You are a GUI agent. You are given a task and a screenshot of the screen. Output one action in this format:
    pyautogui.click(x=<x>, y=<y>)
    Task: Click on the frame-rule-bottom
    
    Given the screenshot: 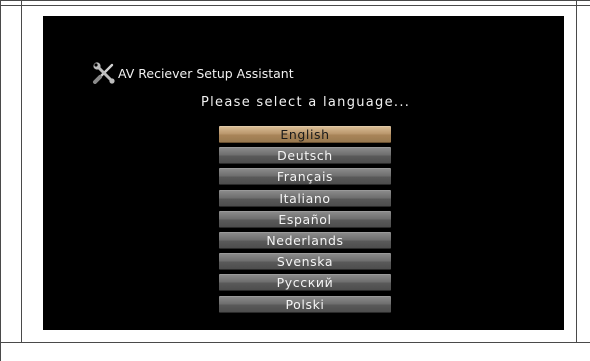 What is the action you would take?
    pyautogui.click(x=295, y=342)
    